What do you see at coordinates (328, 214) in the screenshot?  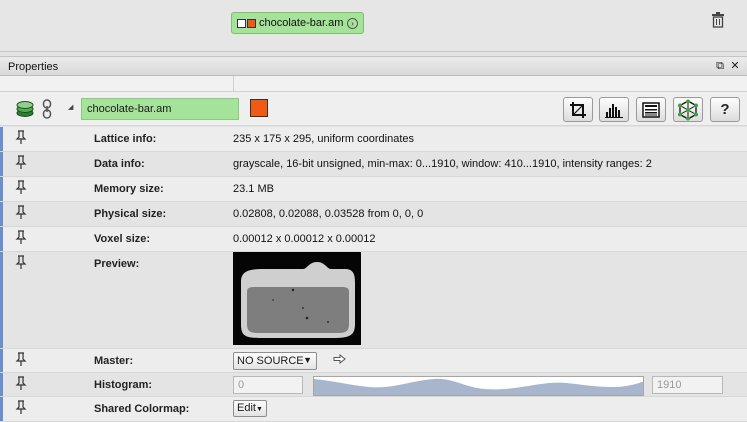 I see `property-value: 0.02808, 0.02088, 0.03528 from 0, 0, 0` at bounding box center [328, 214].